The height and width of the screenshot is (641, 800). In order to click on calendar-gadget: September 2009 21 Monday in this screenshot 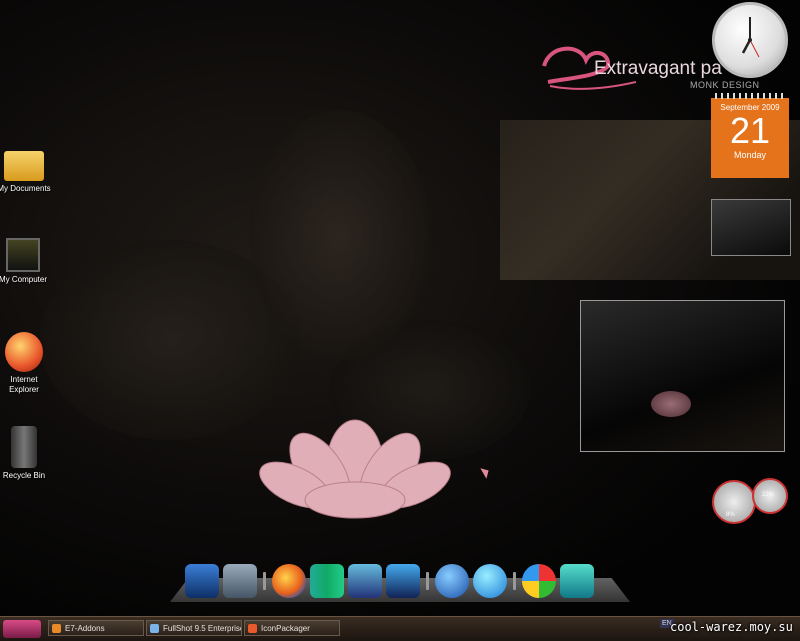, I will do `click(750, 135)`.